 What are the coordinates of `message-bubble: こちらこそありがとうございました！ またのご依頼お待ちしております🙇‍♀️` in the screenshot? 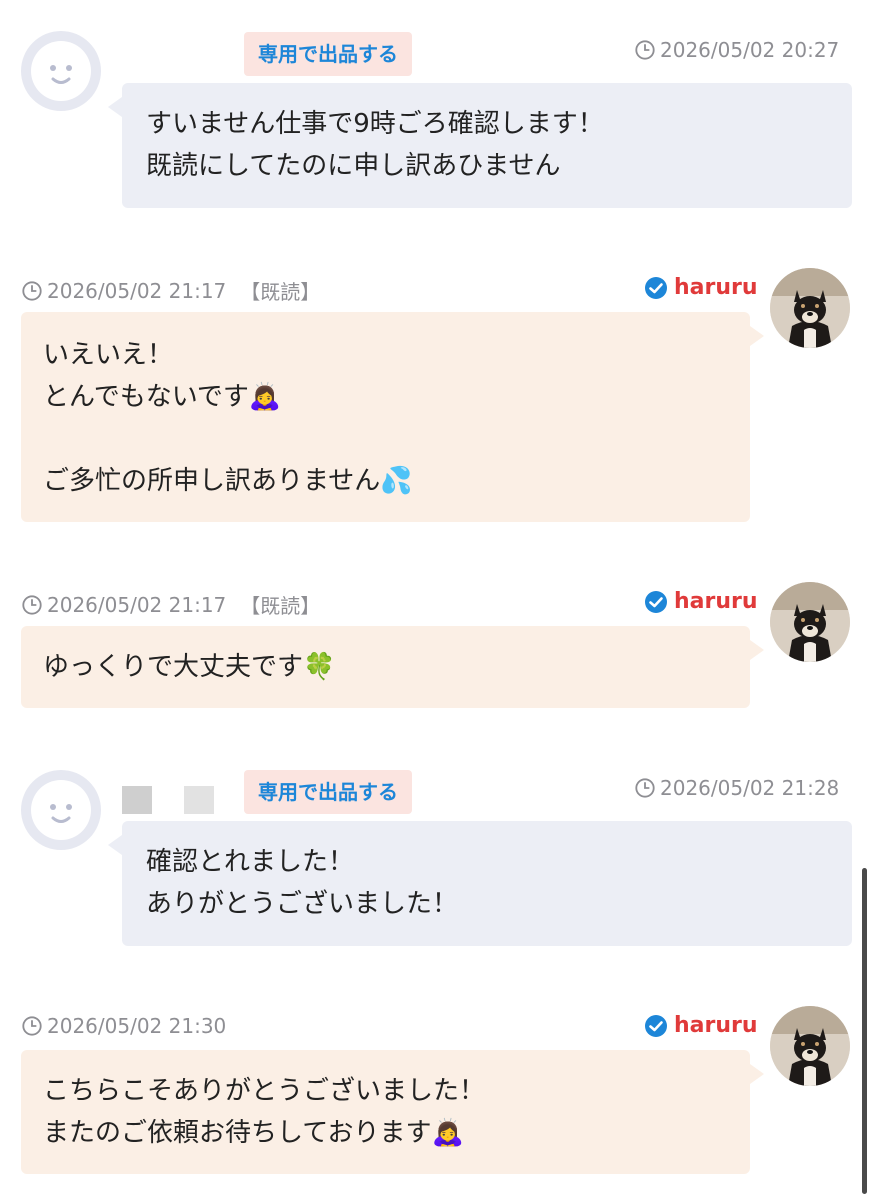 It's located at (392, 1112).